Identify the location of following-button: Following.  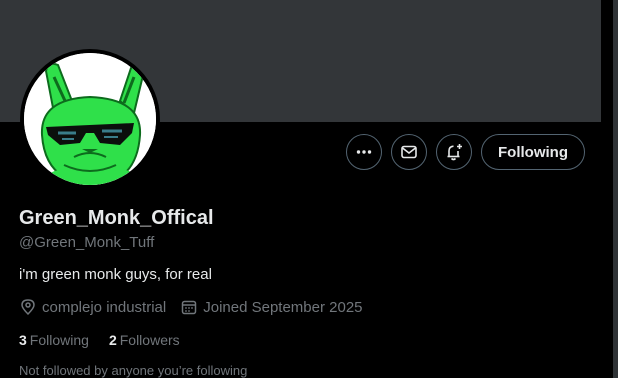
(533, 152).